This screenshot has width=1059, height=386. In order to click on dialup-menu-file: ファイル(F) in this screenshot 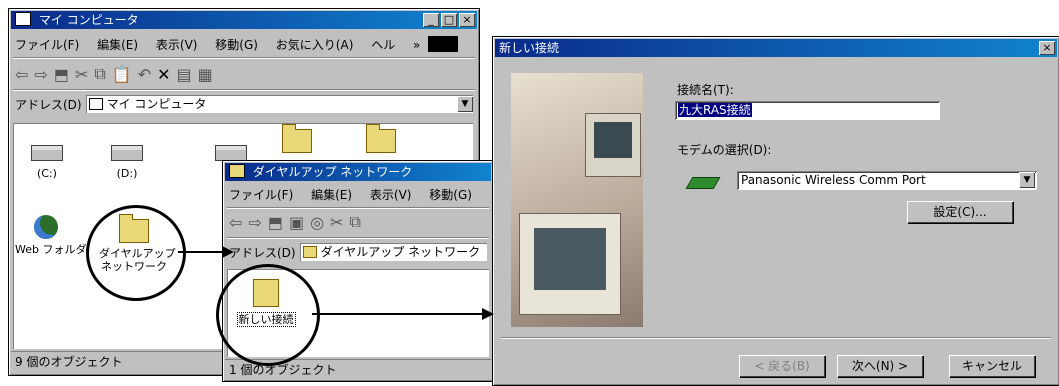, I will do `click(261, 195)`.